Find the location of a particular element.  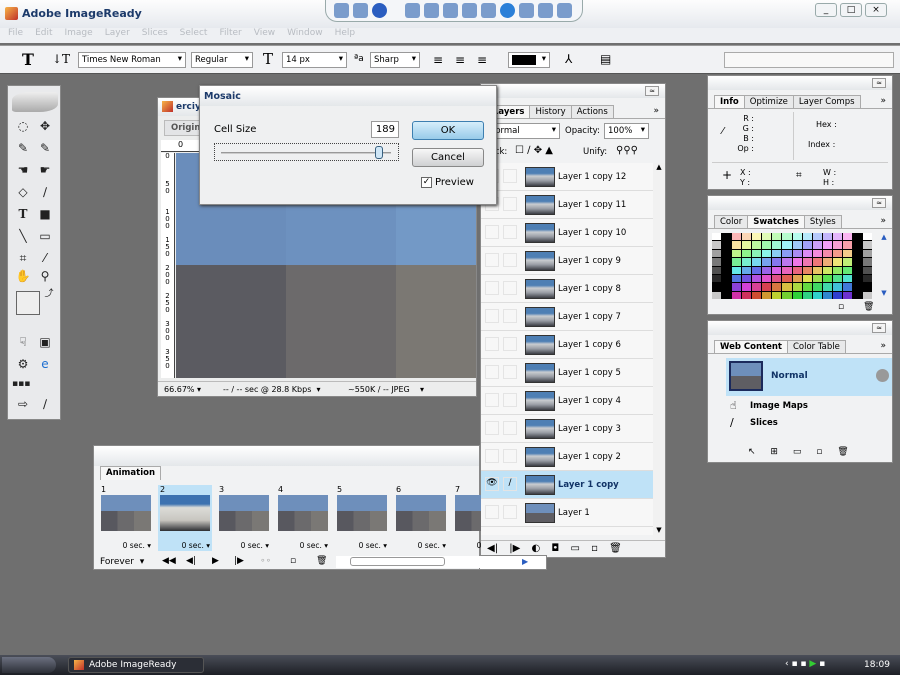

delete-layer-icon: 🗑 is located at coordinates (615, 548).